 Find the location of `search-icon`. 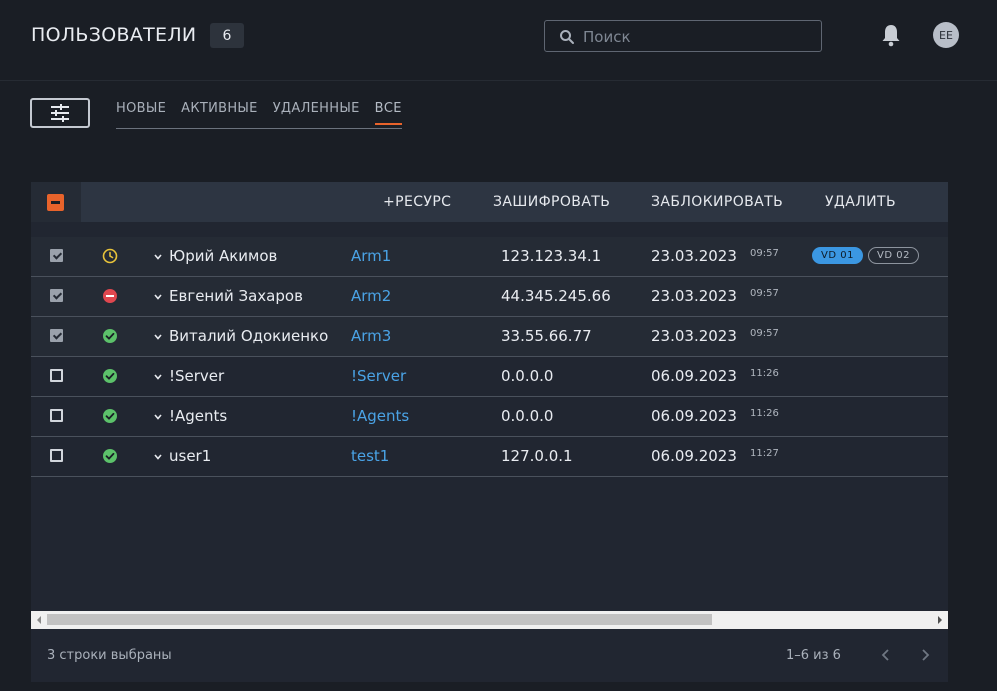

search-icon is located at coordinates (567, 37).